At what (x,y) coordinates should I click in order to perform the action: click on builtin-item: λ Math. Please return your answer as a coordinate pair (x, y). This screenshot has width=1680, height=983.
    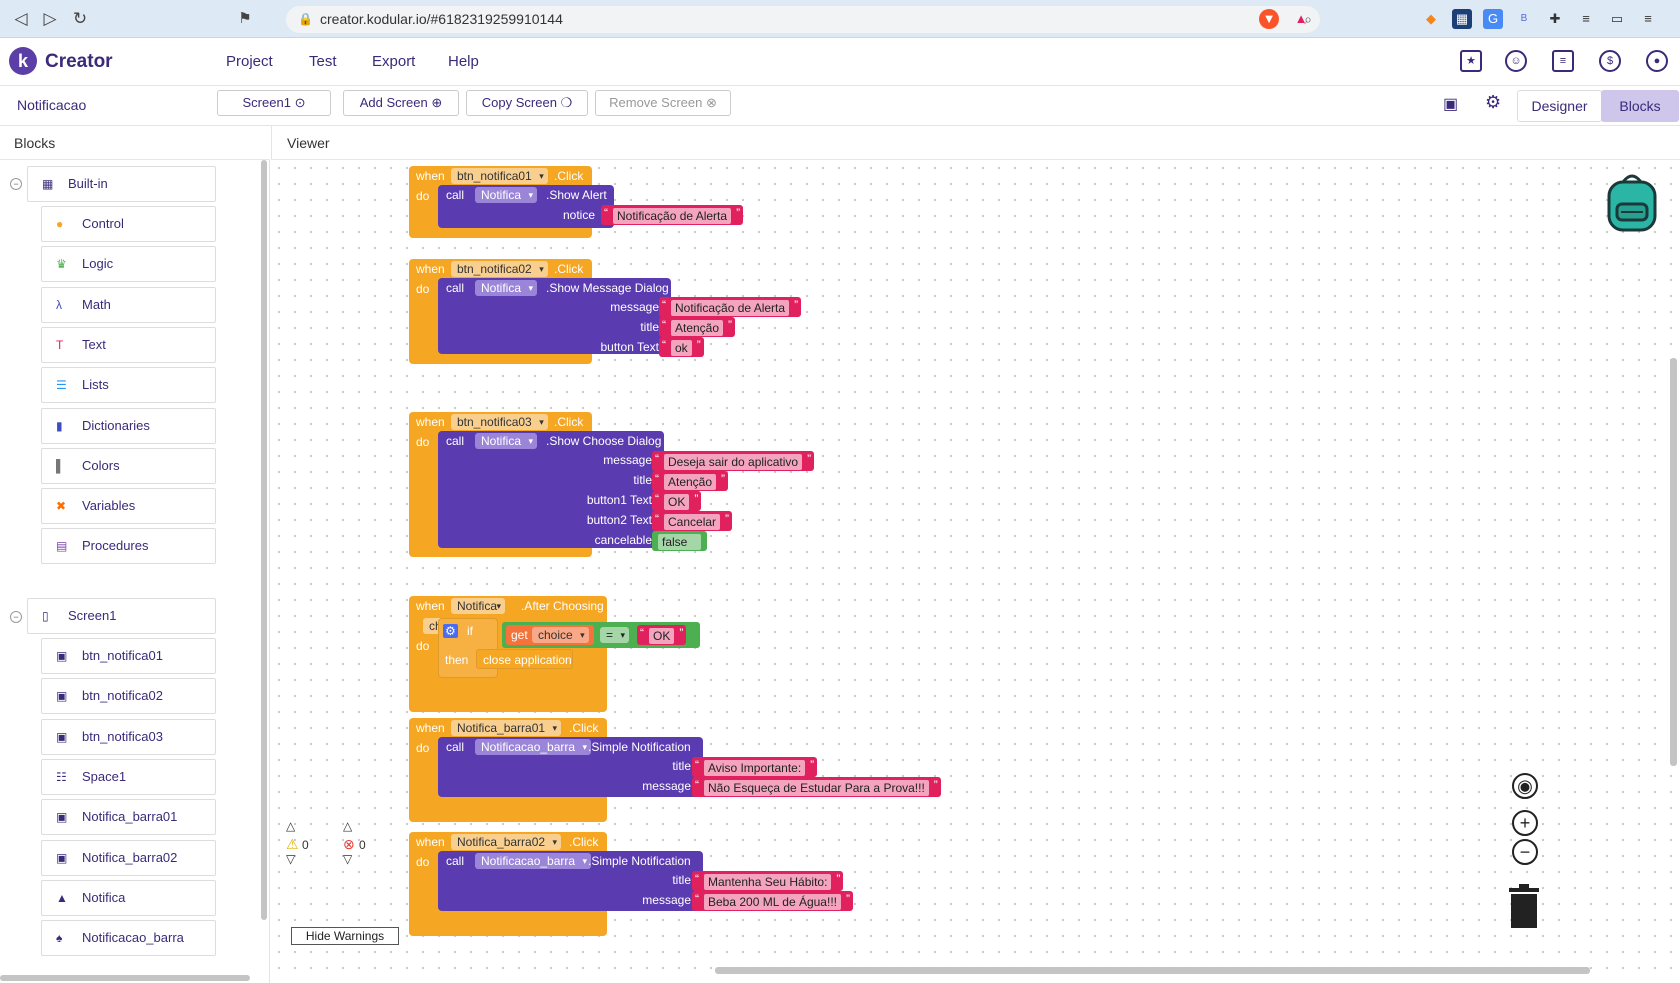
    Looking at the image, I should click on (128, 304).